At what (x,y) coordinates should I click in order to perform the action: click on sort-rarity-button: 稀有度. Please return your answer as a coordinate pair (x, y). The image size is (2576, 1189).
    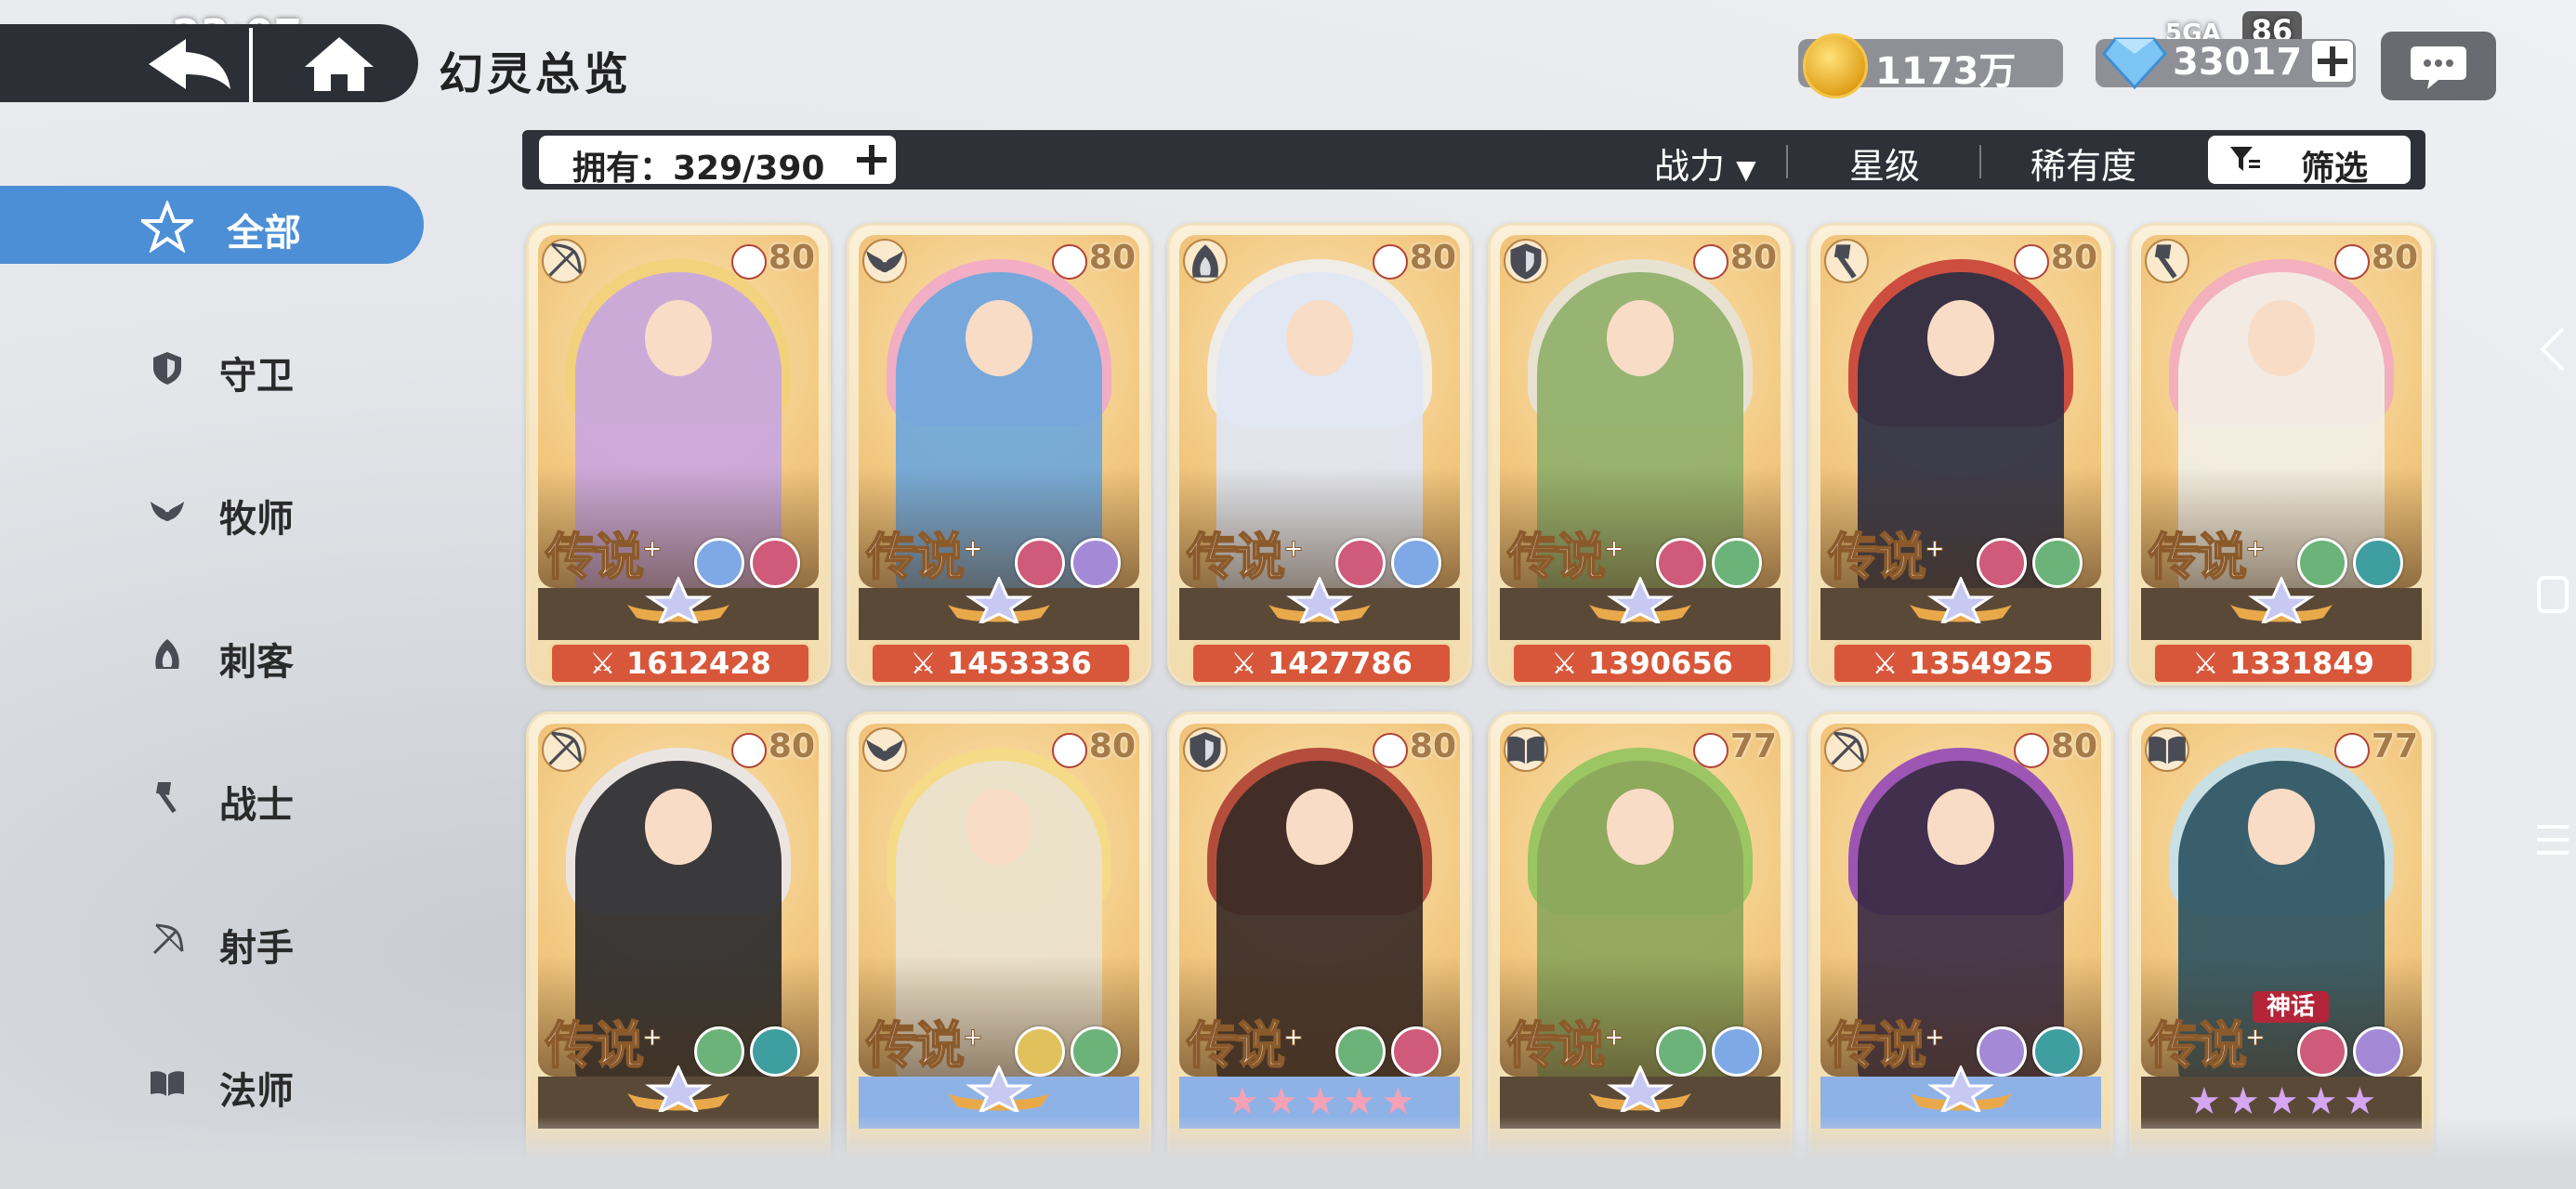
    Looking at the image, I should click on (2083, 163).